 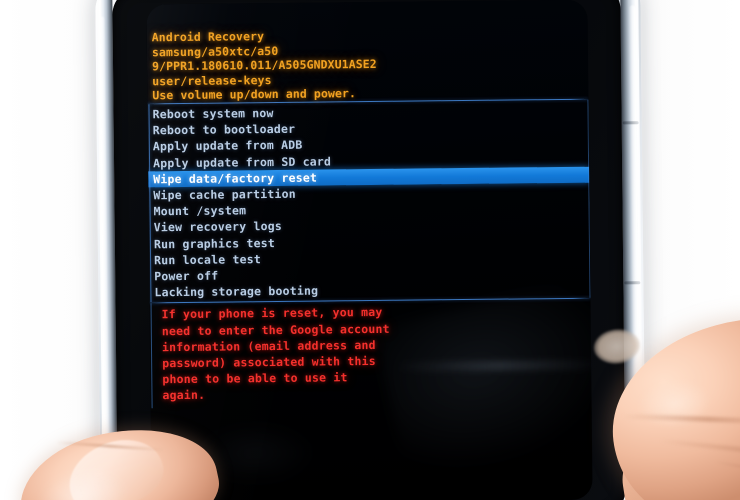 What do you see at coordinates (630, 123) in the screenshot?
I see `volume-button-seam` at bounding box center [630, 123].